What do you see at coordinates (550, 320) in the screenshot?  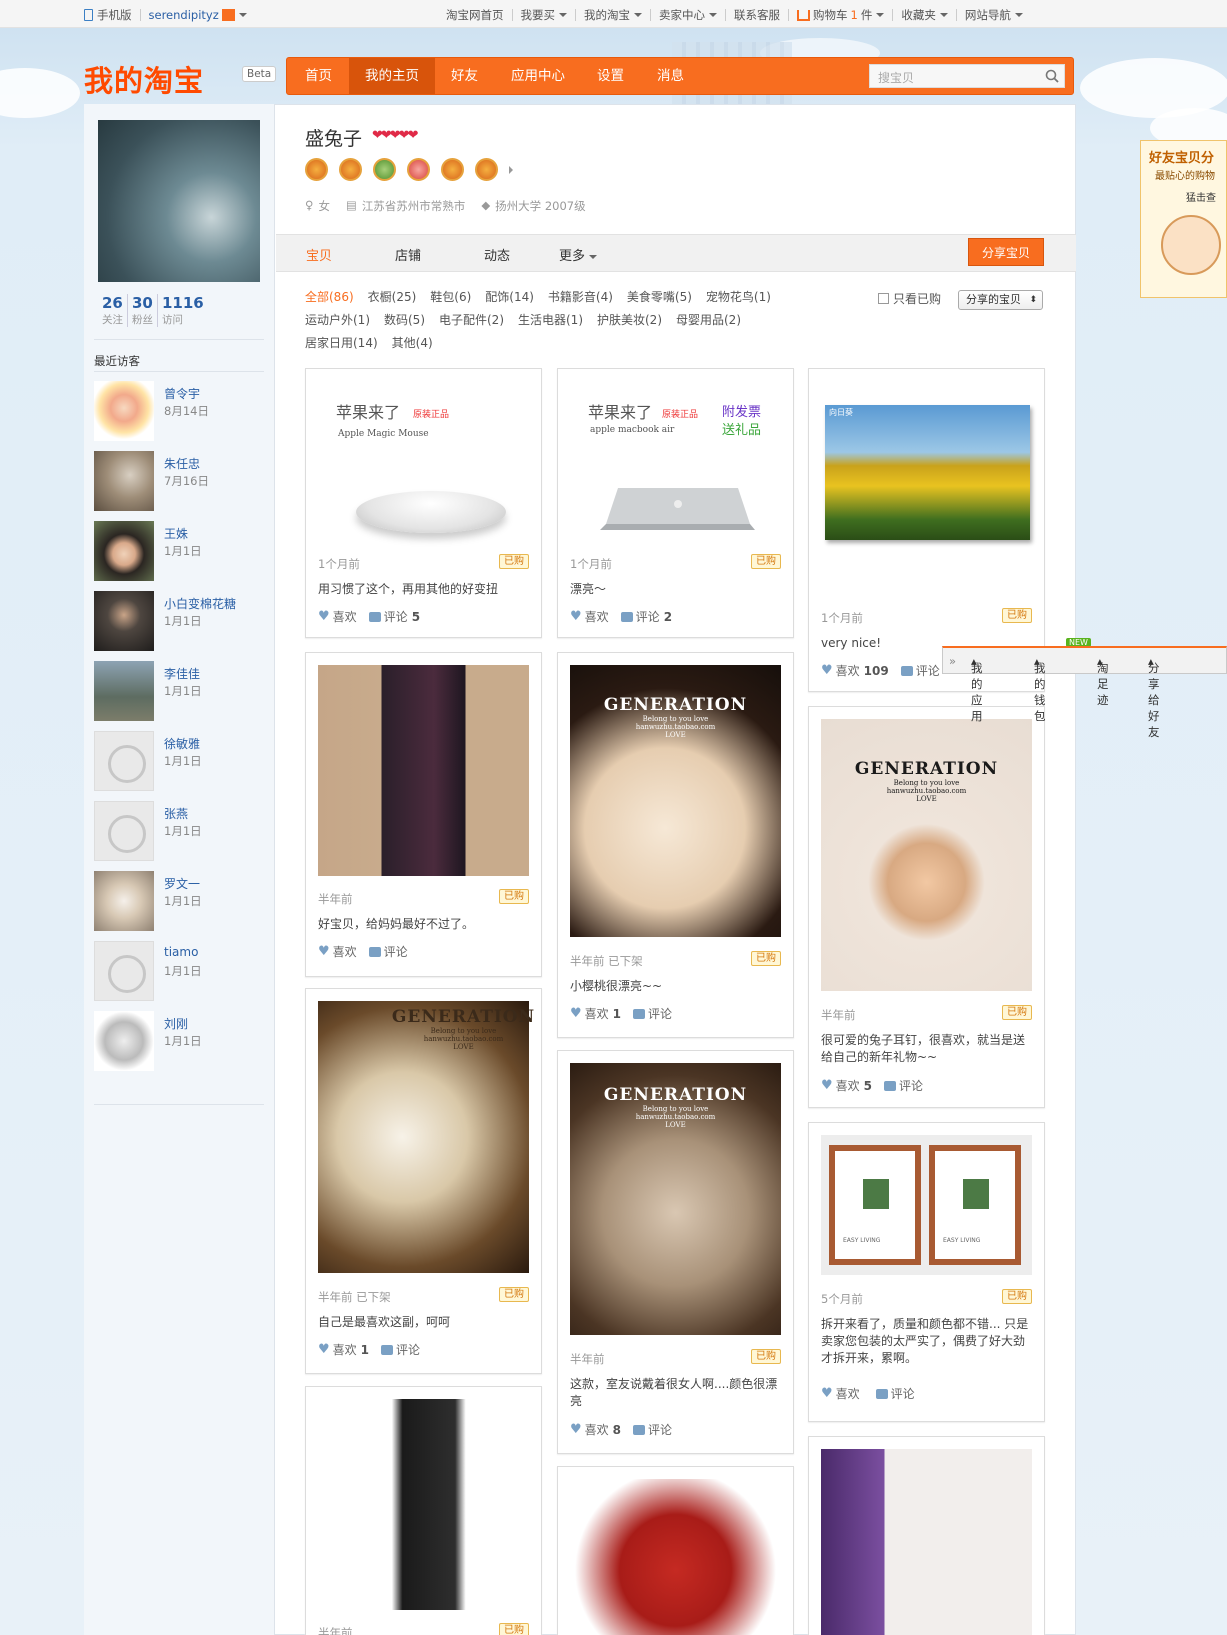 I see `filter-item: 生活电器(1)` at bounding box center [550, 320].